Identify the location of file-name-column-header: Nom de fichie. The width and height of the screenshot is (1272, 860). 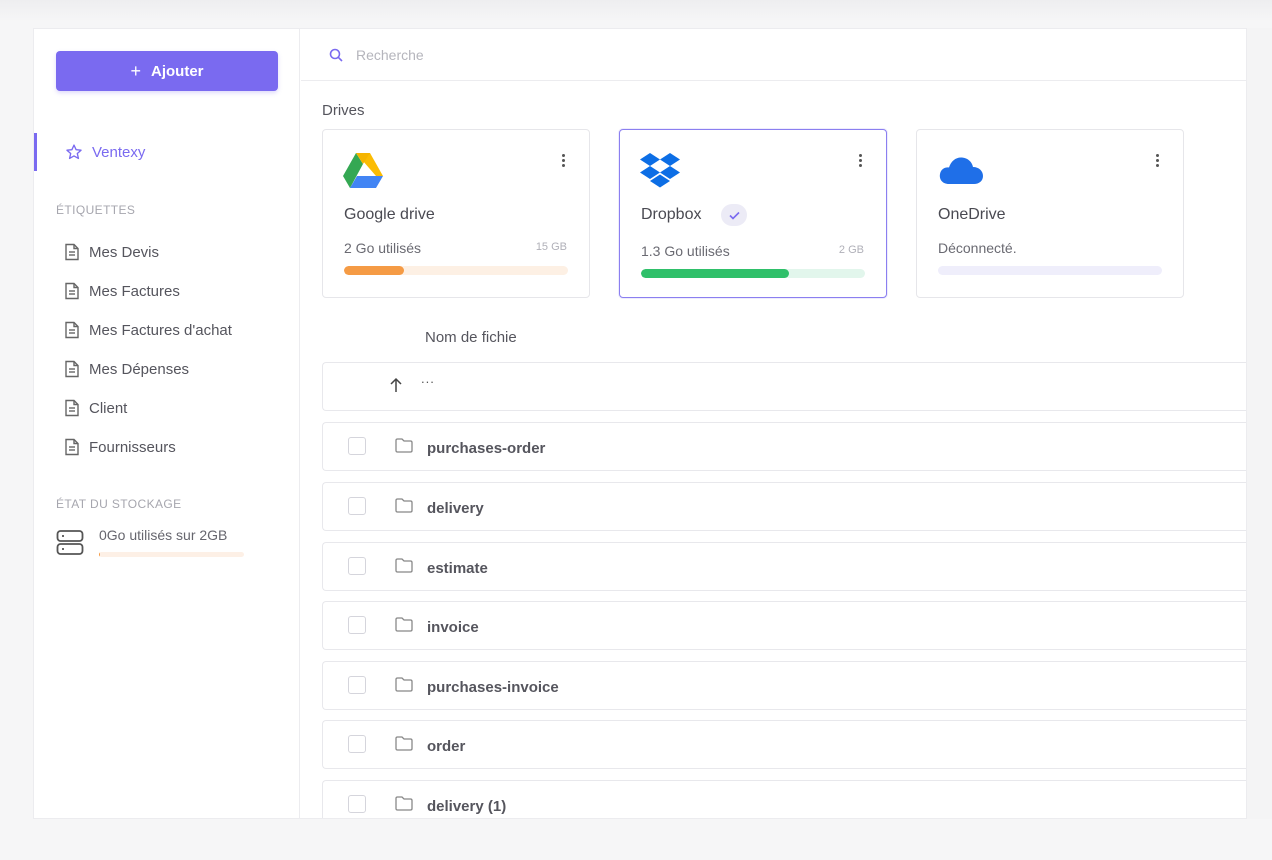
(471, 337).